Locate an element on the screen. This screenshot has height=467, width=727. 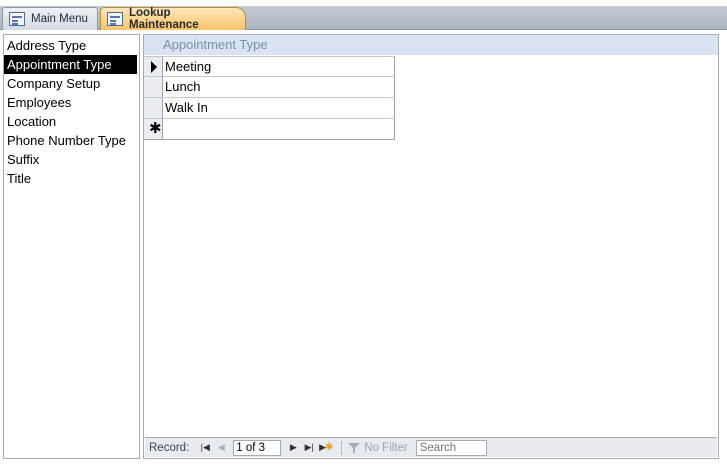
list-item-suffix: Suffix is located at coordinates (71, 159).